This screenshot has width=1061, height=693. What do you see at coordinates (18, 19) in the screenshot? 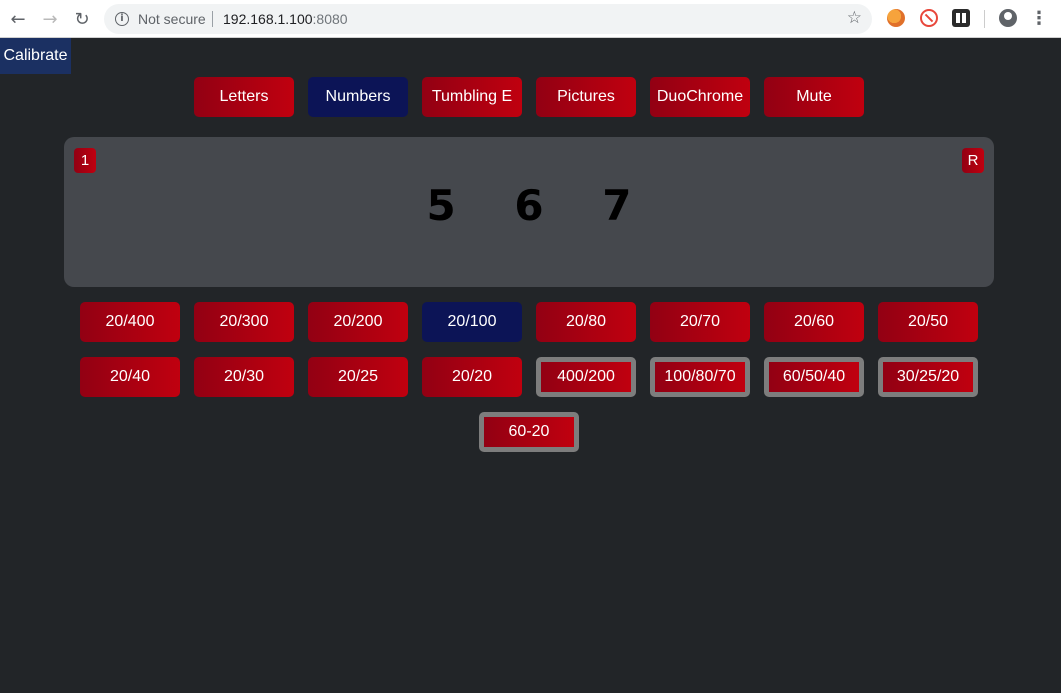
I see `back-arrow-icon: ←` at bounding box center [18, 19].